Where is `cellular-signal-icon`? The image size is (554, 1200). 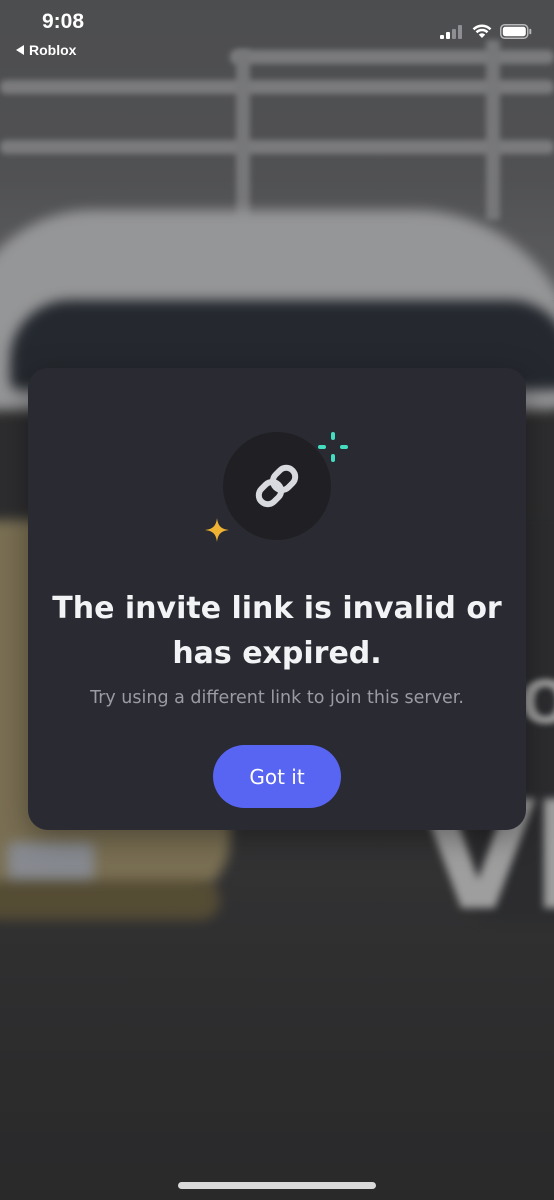
cellular-signal-icon is located at coordinates (451, 31).